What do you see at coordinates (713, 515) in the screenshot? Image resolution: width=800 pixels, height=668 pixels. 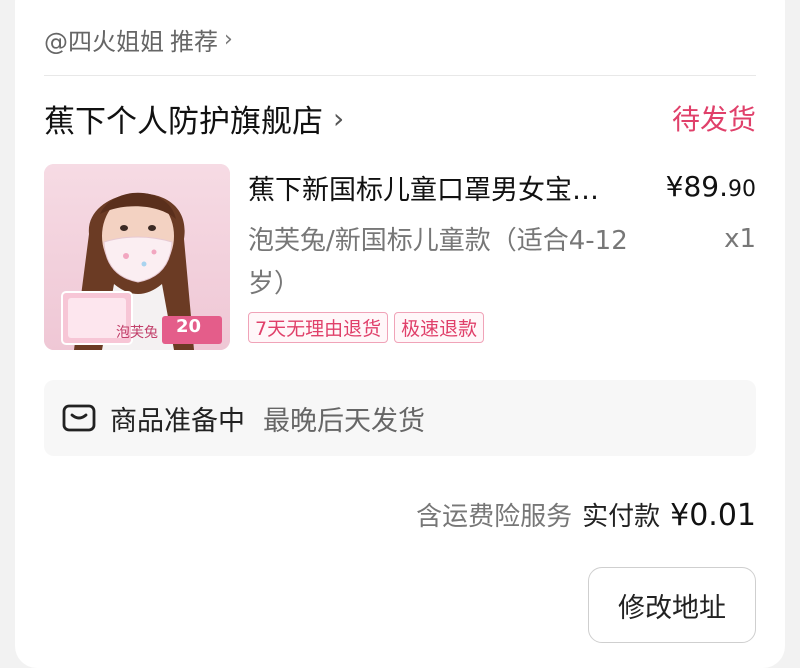 I see `paid-amount: ¥0.01` at bounding box center [713, 515].